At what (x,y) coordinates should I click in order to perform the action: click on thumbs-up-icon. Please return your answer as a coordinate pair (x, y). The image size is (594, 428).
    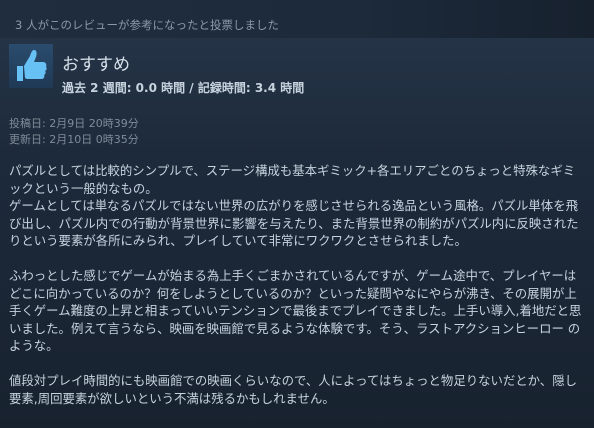
    Looking at the image, I should click on (31, 66).